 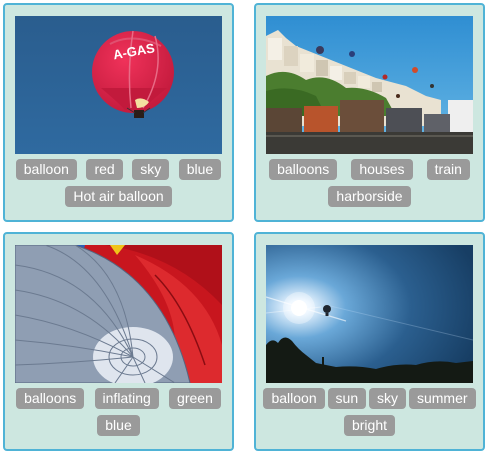 What do you see at coordinates (195, 398) in the screenshot?
I see `tag: green` at bounding box center [195, 398].